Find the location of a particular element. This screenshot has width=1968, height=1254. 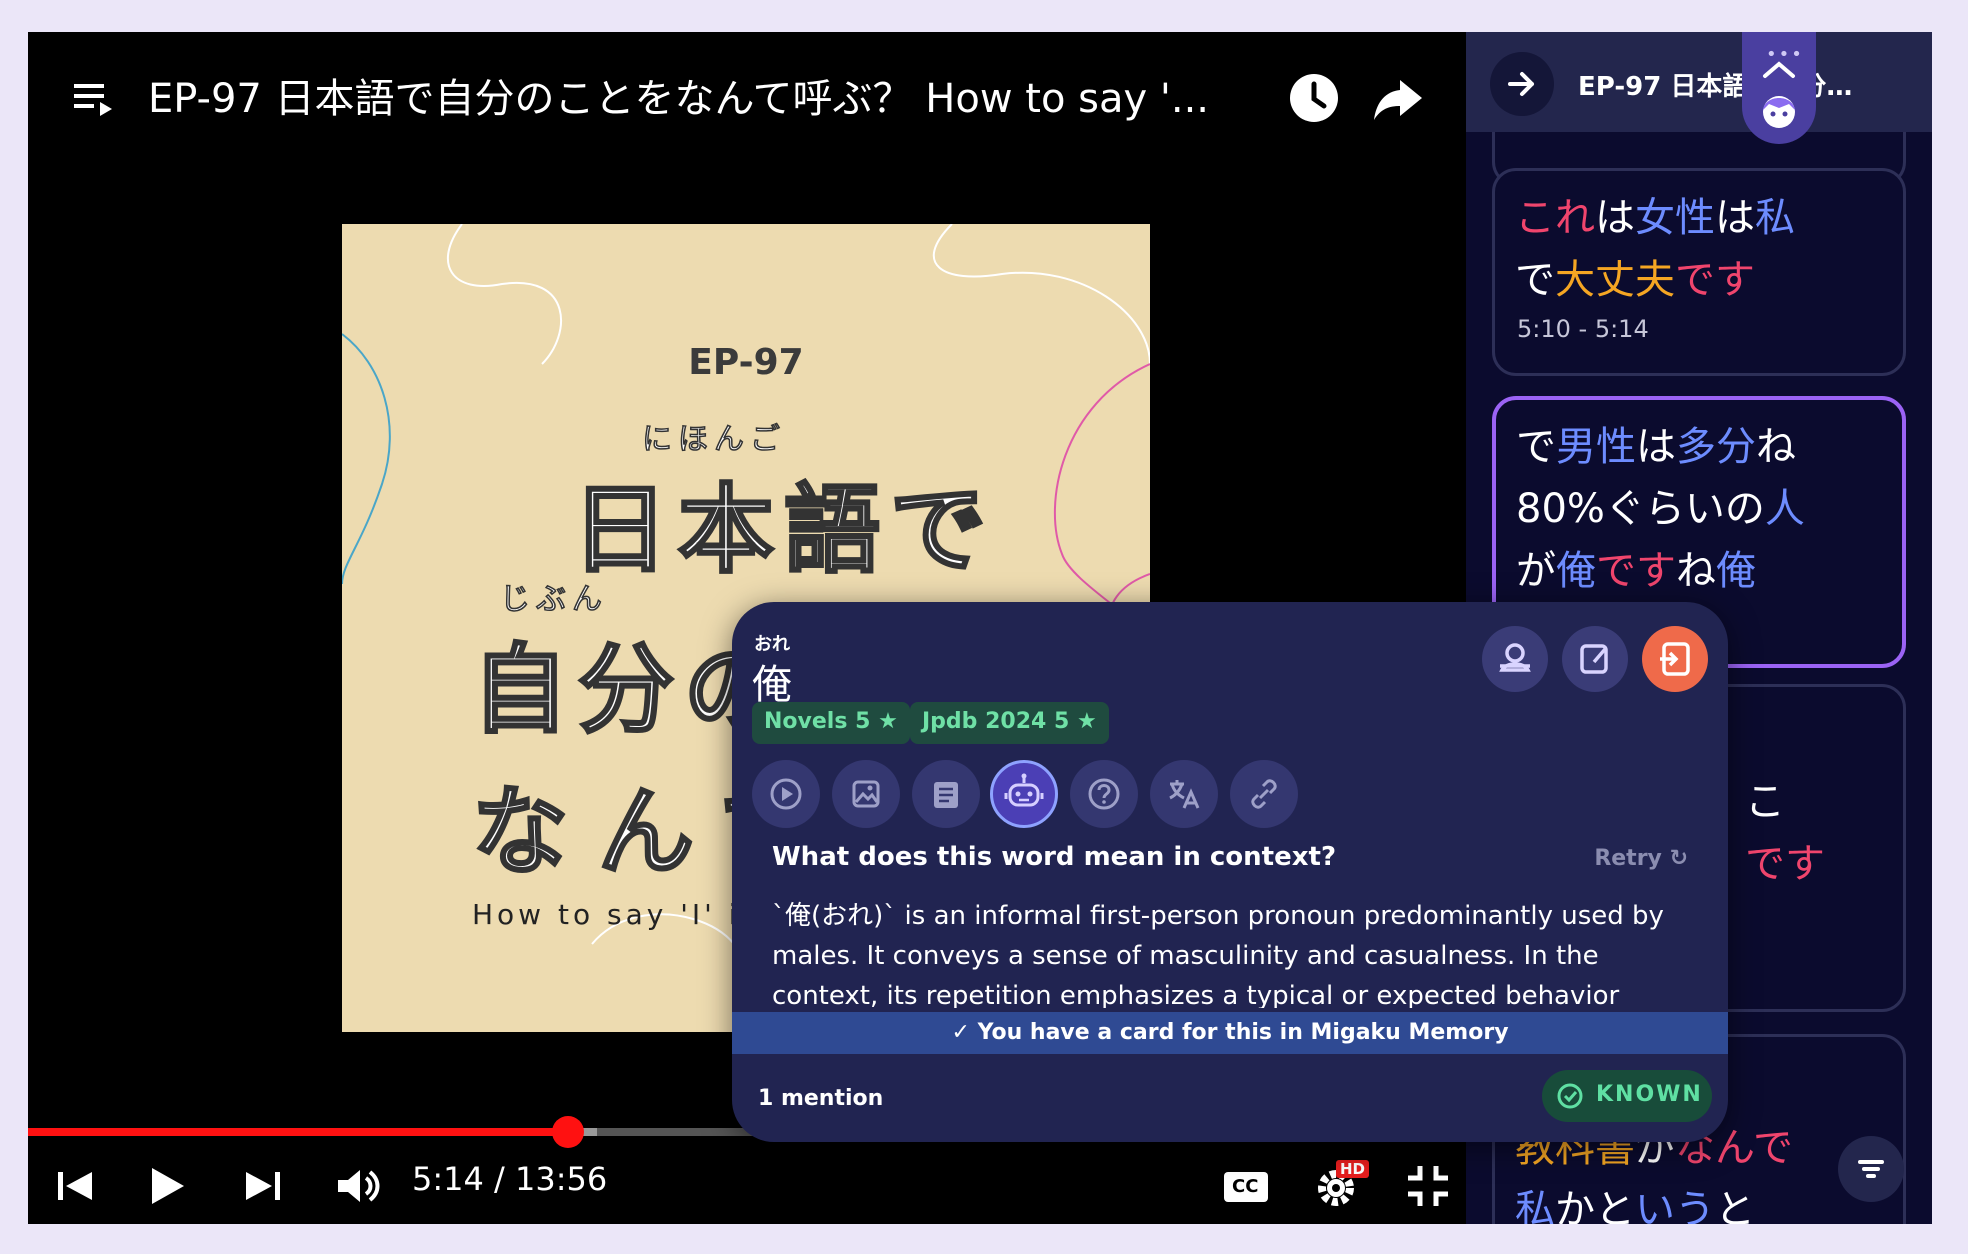

subtitle-word: 男性 is located at coordinates (1596, 447).